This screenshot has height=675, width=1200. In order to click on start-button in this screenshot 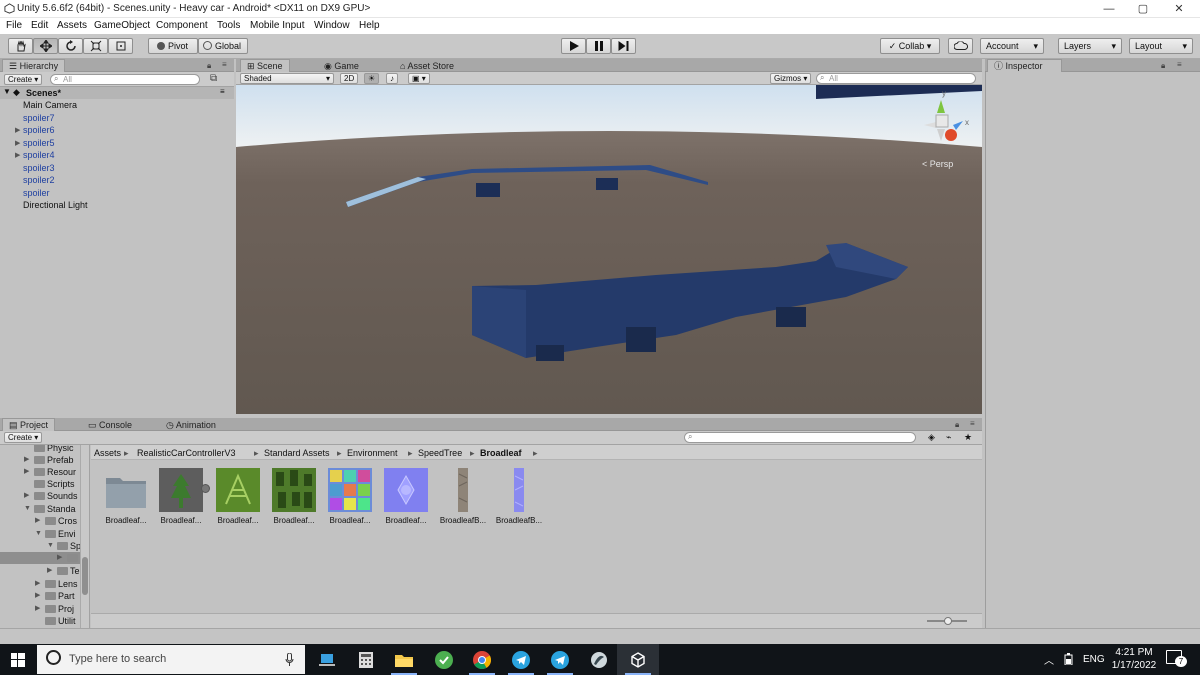, I will do `click(18, 659)`.